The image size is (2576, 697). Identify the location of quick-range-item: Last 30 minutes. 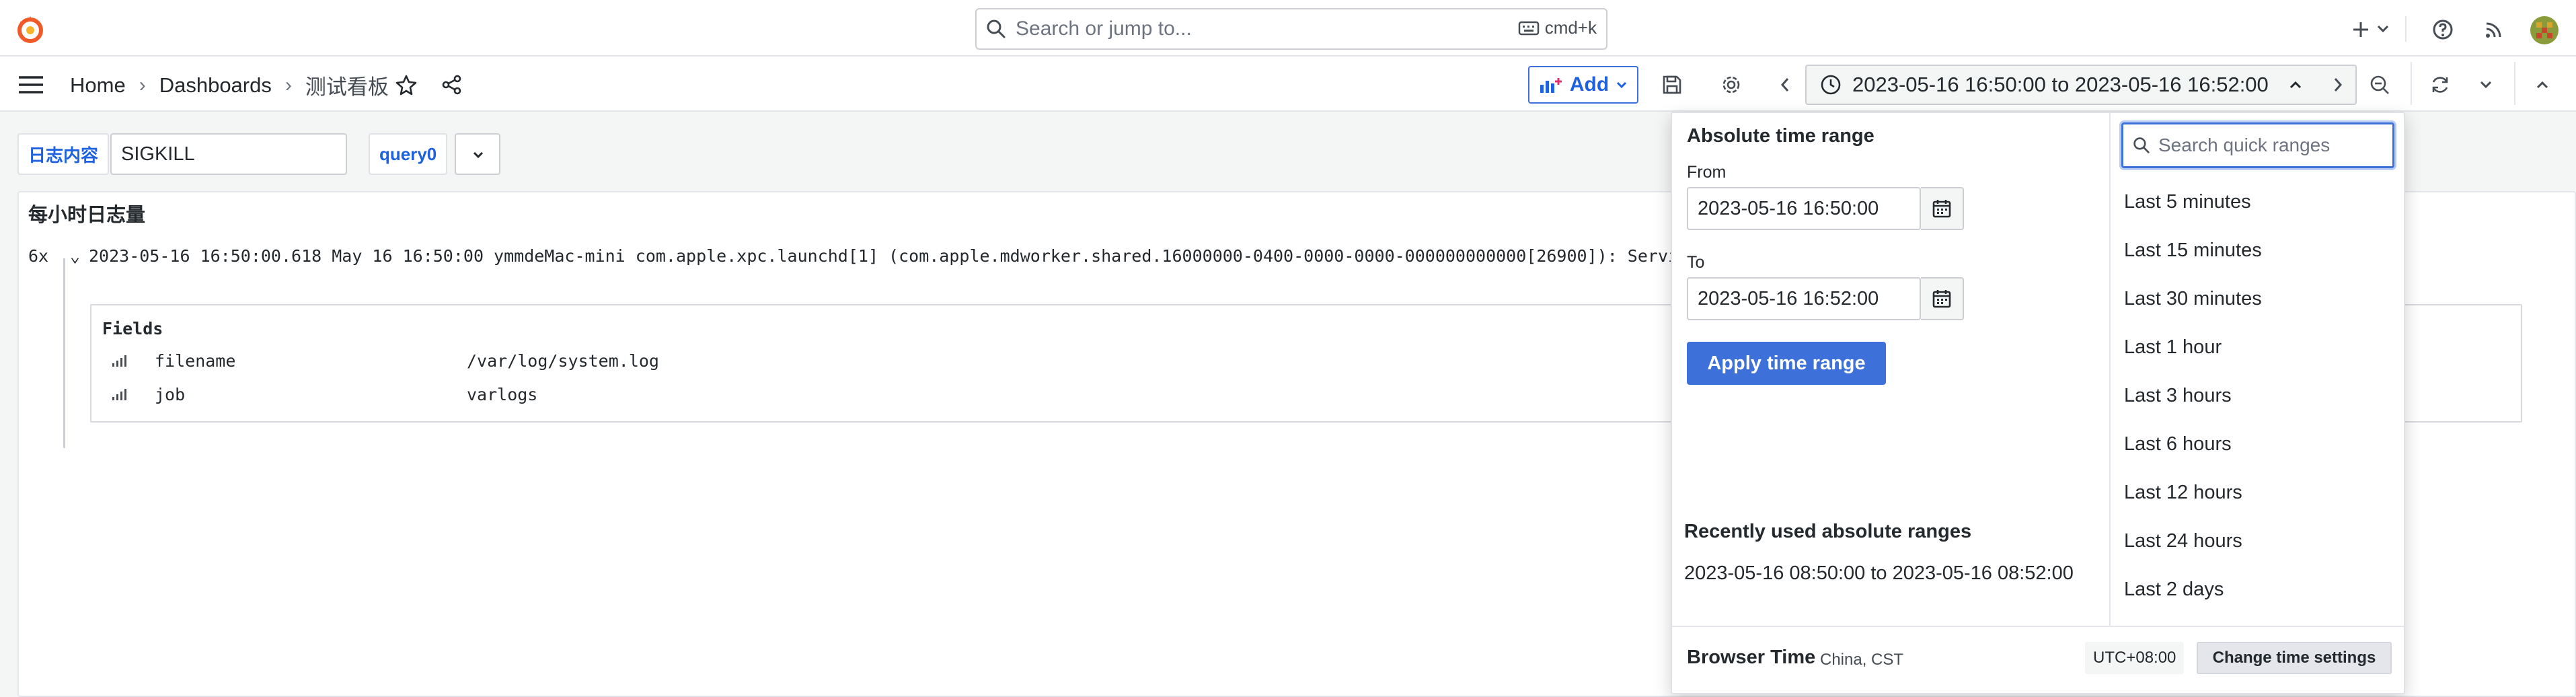
(2193, 299).